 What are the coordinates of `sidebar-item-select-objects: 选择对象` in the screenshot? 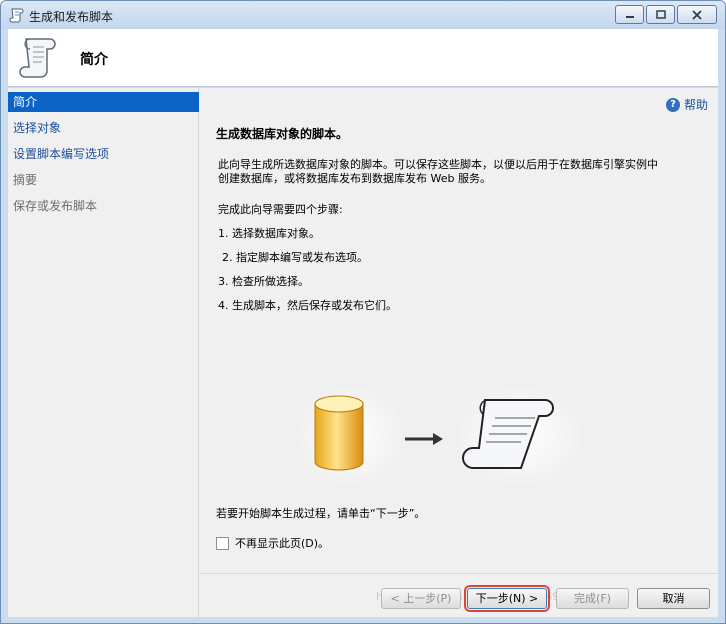 It's located at (103, 128).